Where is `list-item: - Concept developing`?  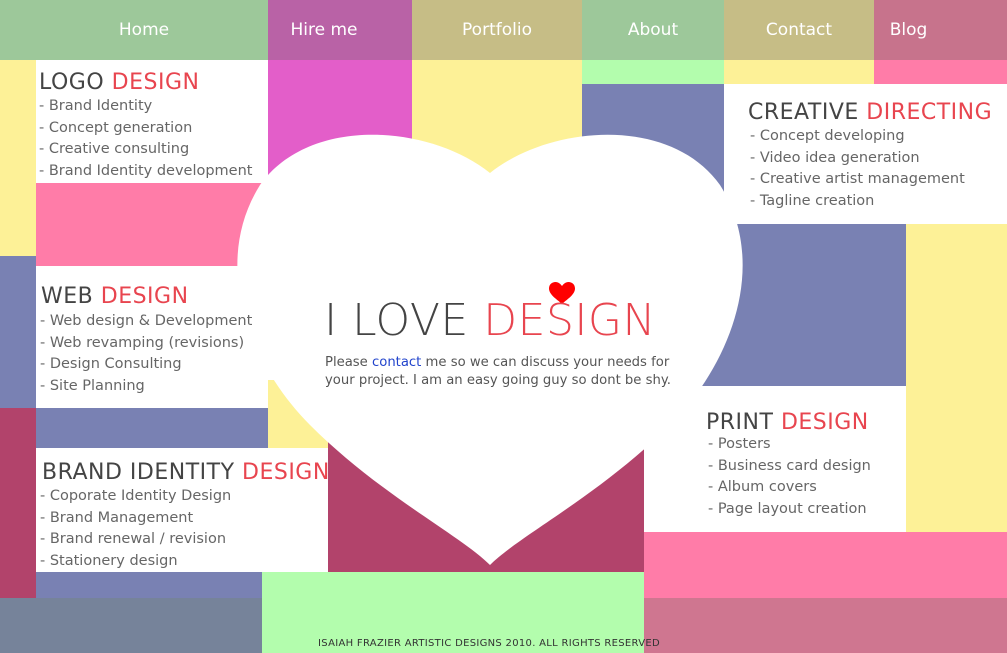
list-item: - Concept developing is located at coordinates (827, 136).